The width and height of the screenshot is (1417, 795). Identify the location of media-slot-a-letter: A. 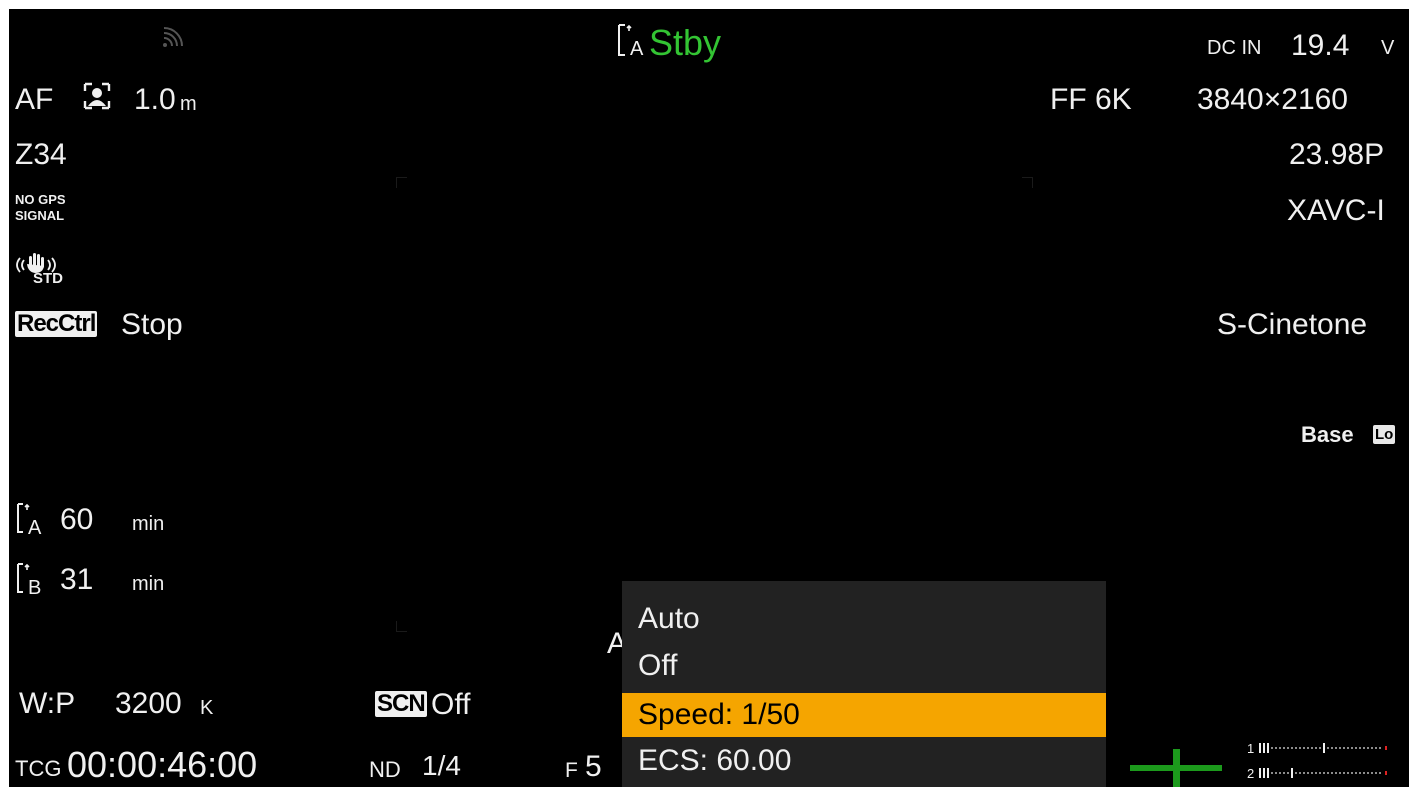
(637, 49).